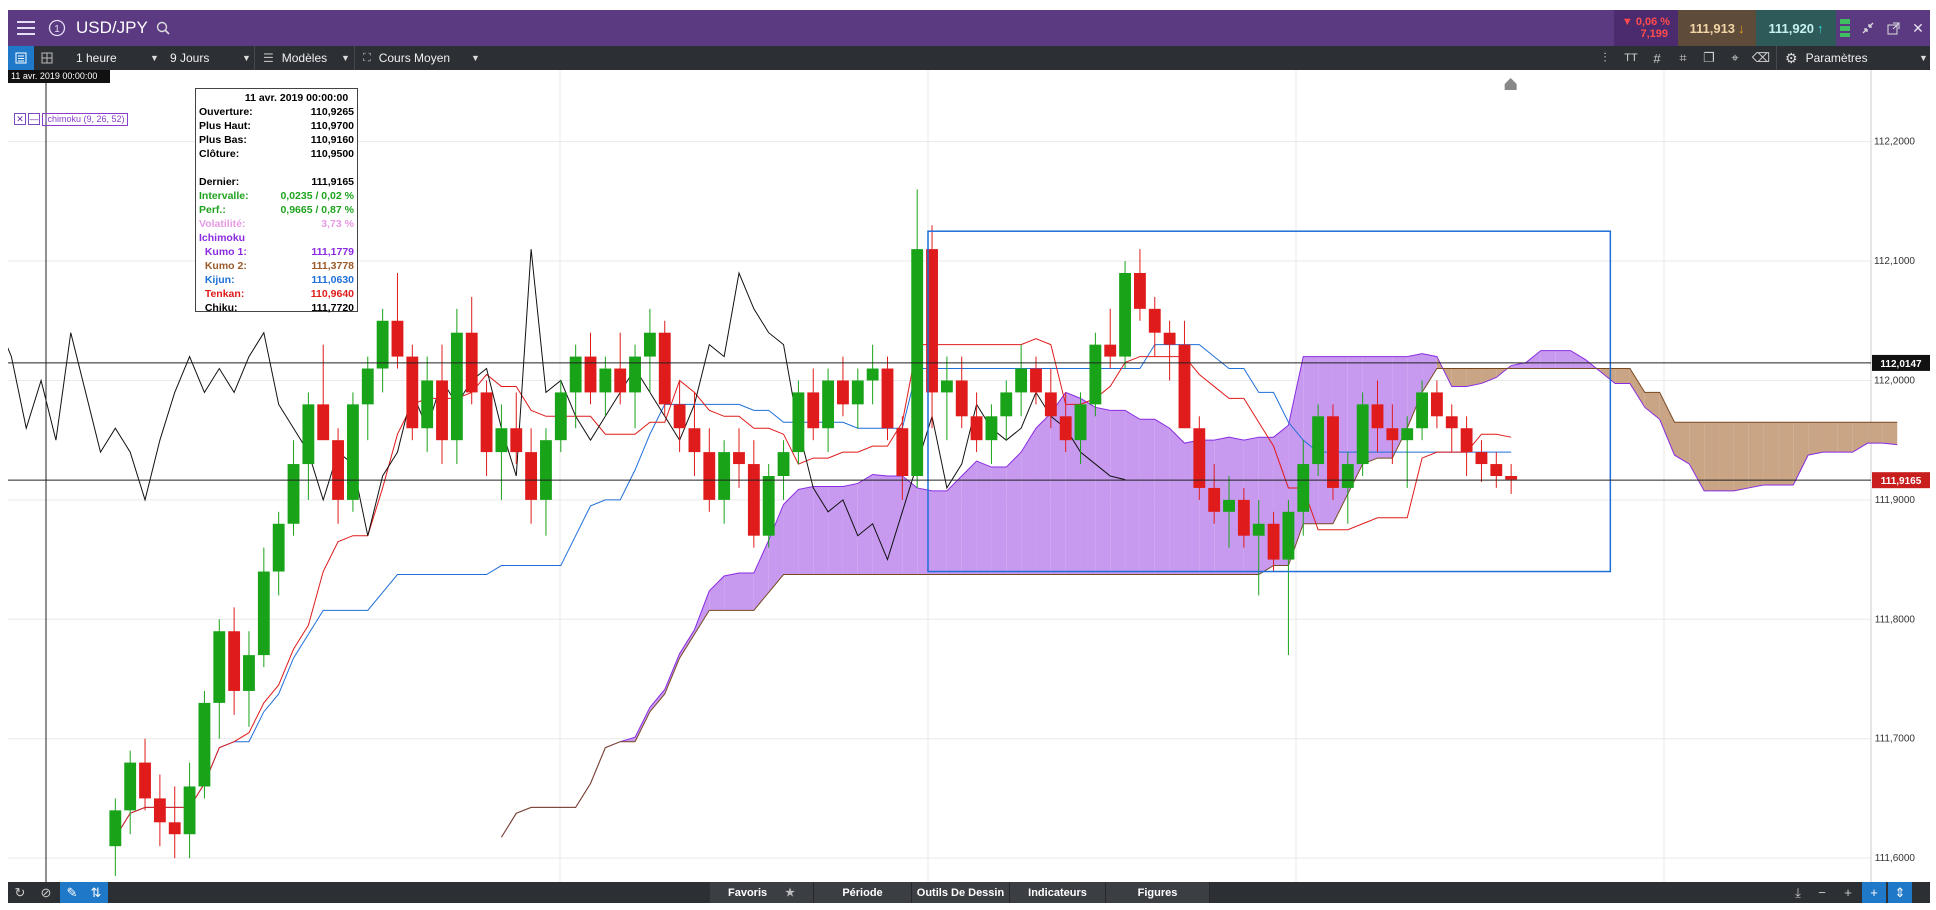 The image size is (1936, 910). Describe the element at coordinates (863, 892) in the screenshot. I see `tab-periode: Période` at that location.